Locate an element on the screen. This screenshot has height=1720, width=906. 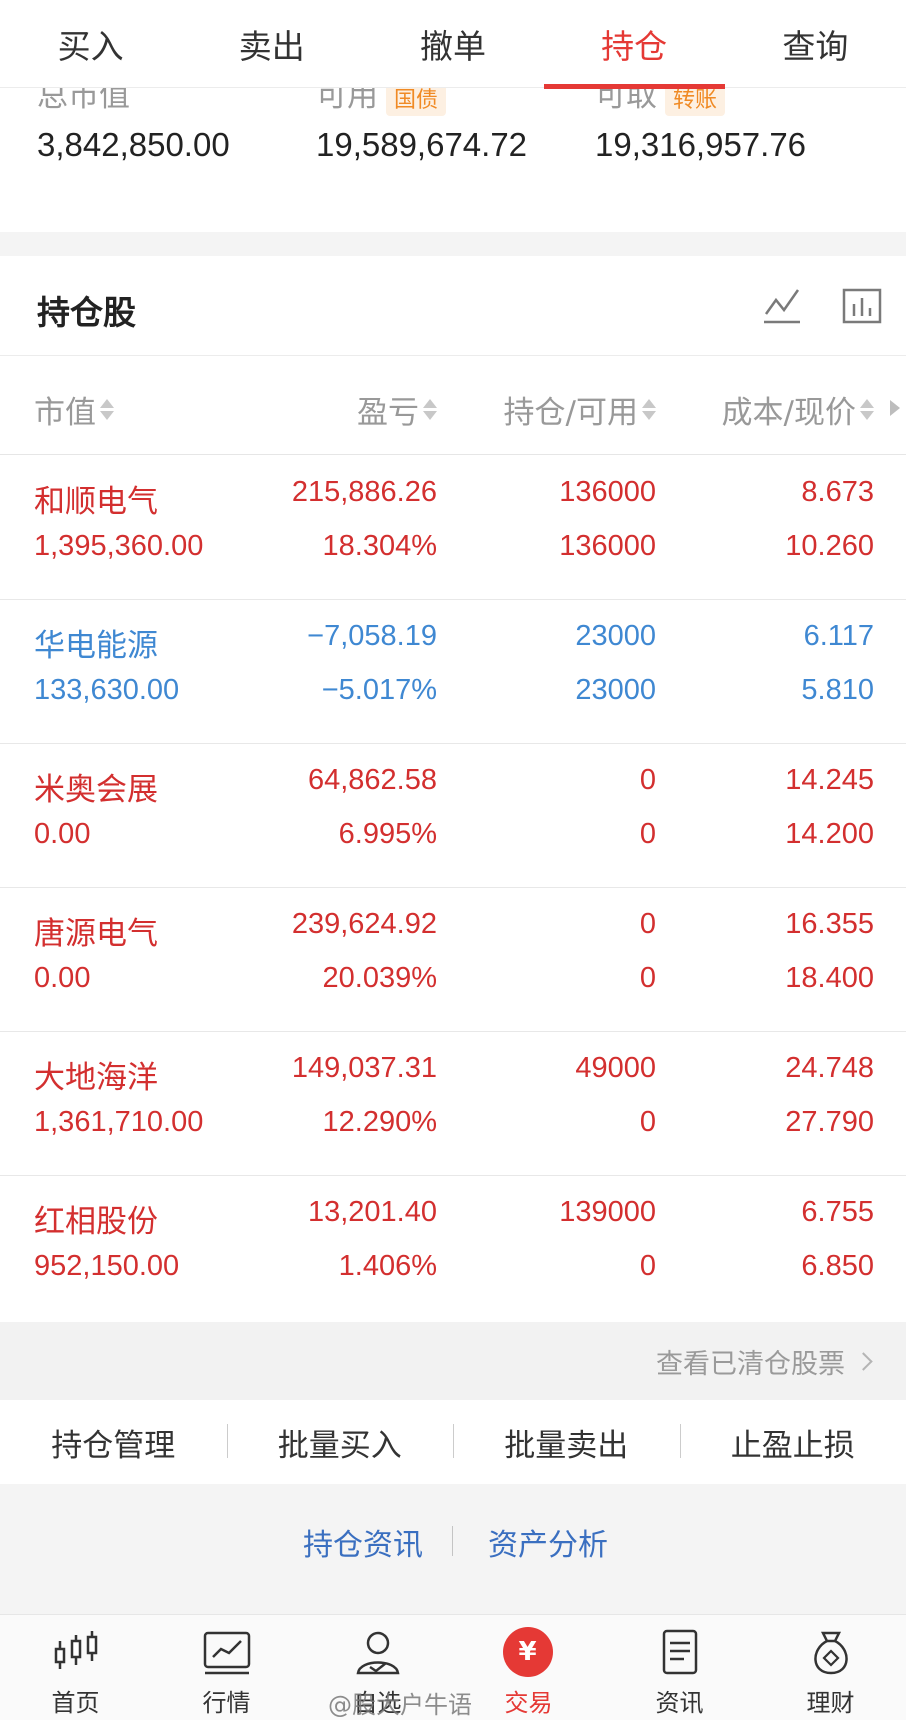
bar-chart-icon is located at coordinates (862, 306).